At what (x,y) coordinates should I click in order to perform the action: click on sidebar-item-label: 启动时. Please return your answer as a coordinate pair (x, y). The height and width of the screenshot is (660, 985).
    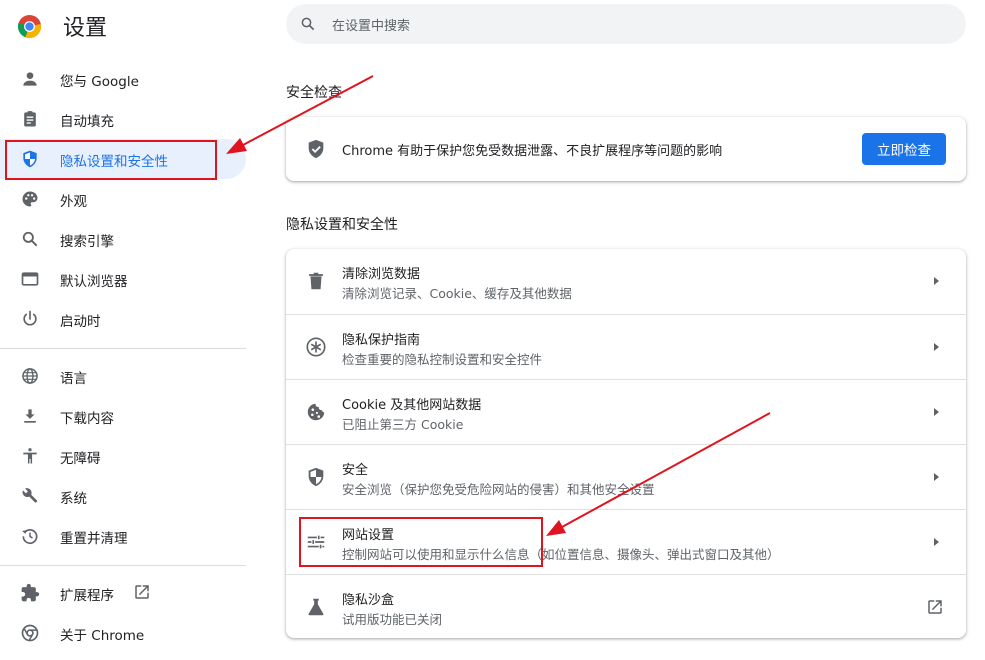
    Looking at the image, I should click on (80, 322).